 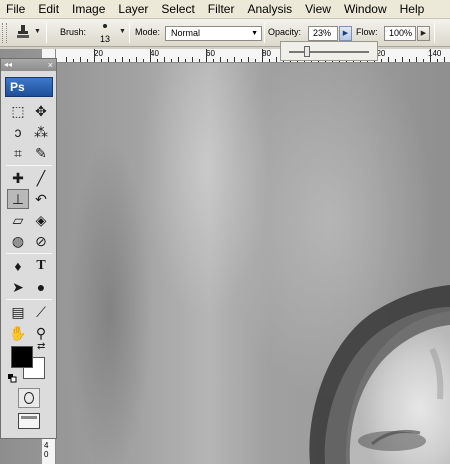 What do you see at coordinates (41, 287) in the screenshot?
I see `shape-tool-icon: ●` at bounding box center [41, 287].